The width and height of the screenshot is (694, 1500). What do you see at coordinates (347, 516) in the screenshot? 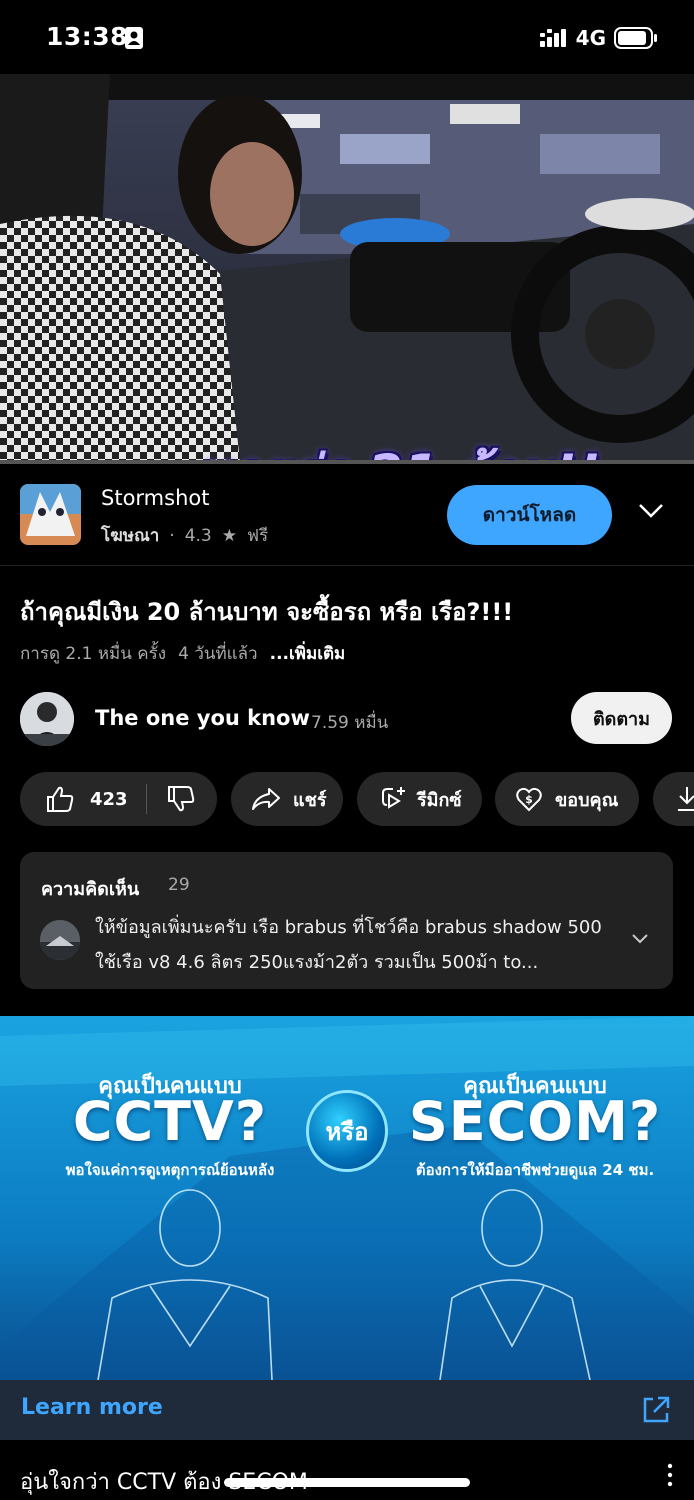
I see `sponsored-app-row: Stormshot โฆษณา · 4.3 ★ ฟรี ดาวน์โหลด` at bounding box center [347, 516].